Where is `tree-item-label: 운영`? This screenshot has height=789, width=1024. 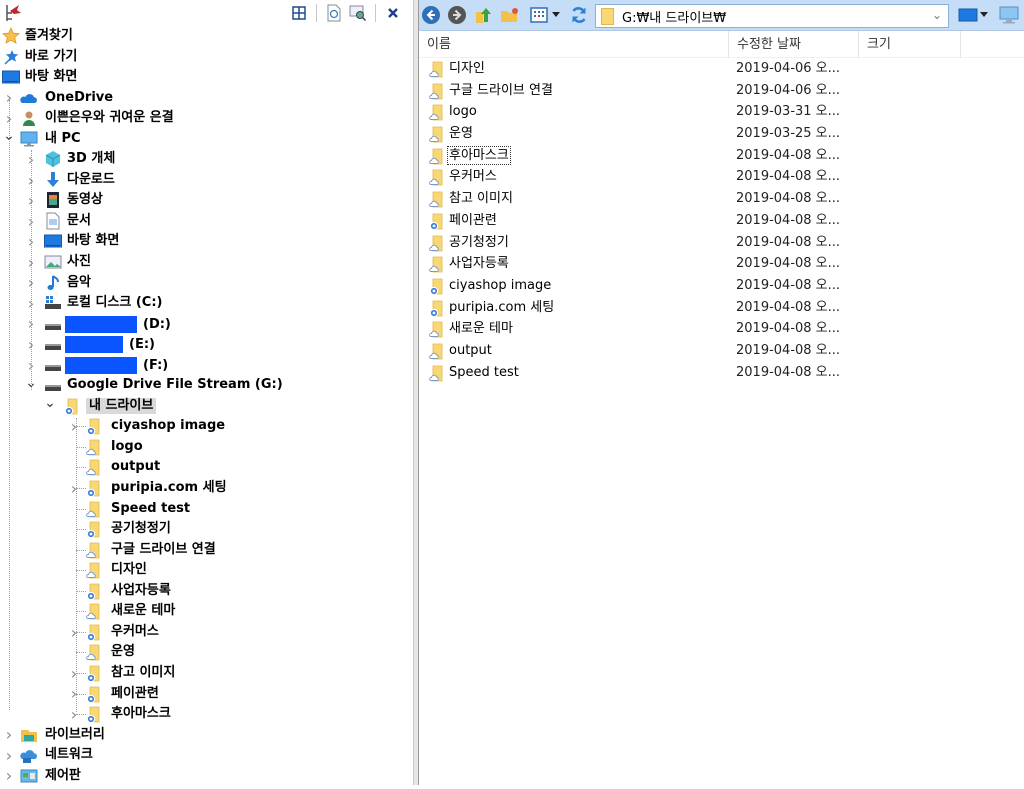 tree-item-label: 운영 is located at coordinates (123, 652).